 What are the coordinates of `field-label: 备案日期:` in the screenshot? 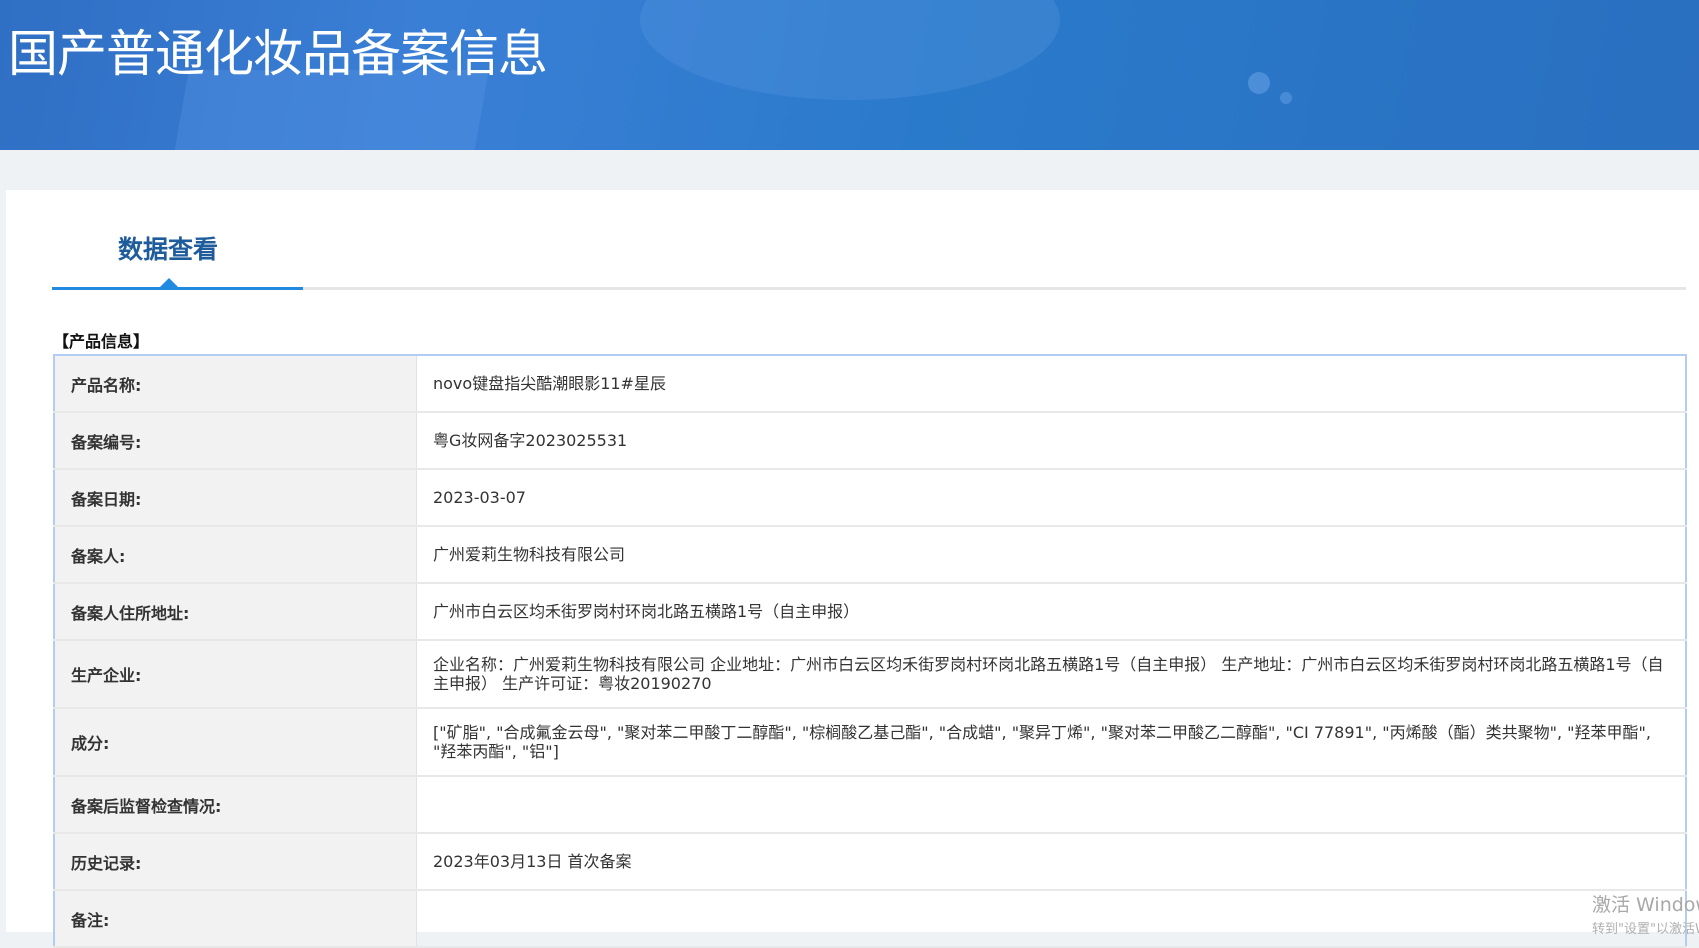 It's located at (235, 498).